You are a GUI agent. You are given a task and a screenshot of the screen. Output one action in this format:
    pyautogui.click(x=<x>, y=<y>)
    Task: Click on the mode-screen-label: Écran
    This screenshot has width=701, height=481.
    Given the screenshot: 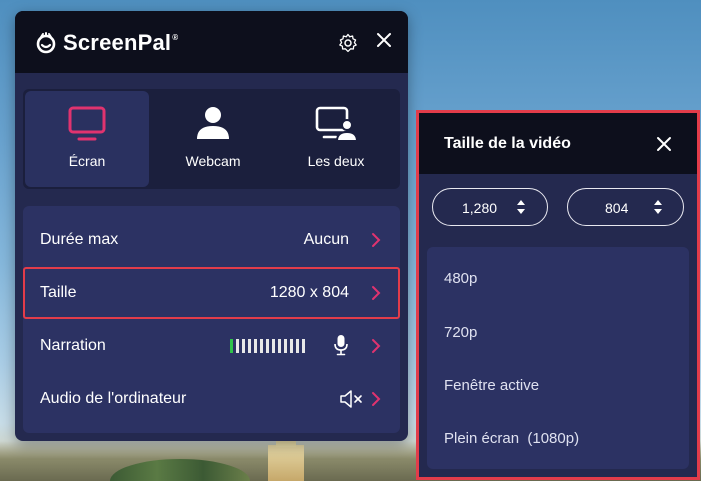 What is the action you would take?
    pyautogui.click(x=87, y=161)
    